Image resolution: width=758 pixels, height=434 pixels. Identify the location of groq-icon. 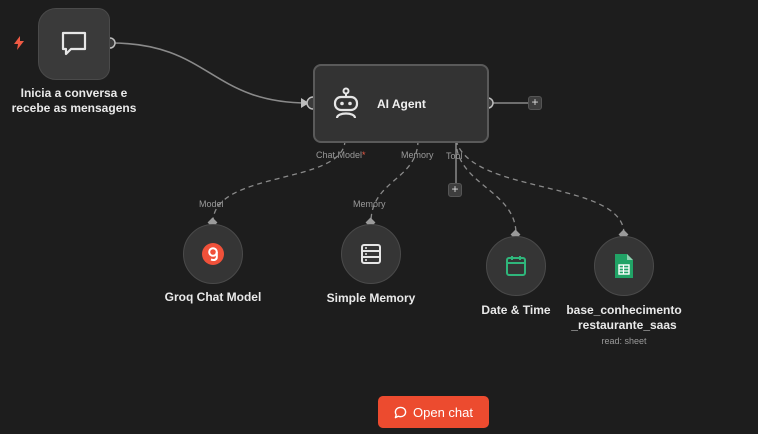
(213, 254).